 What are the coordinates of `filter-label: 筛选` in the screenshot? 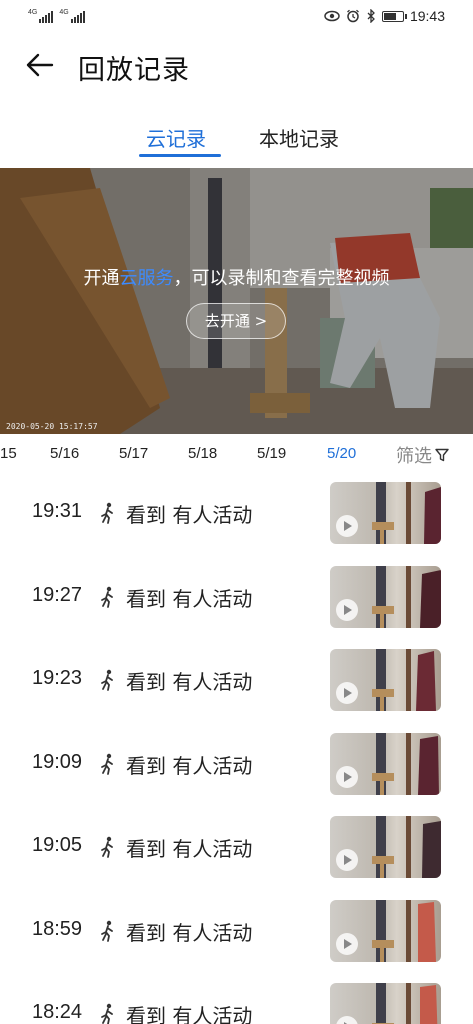 It's located at (414, 456).